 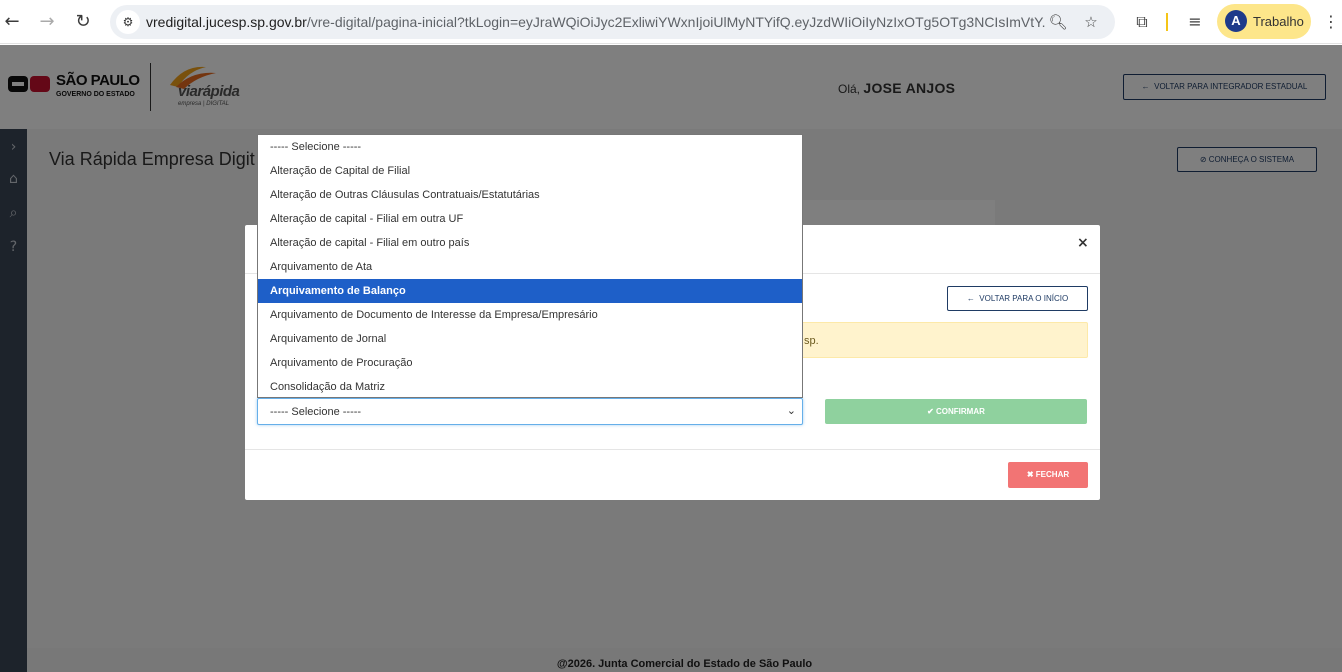 I want to click on modal-divider-bottom, so click(x=672, y=449).